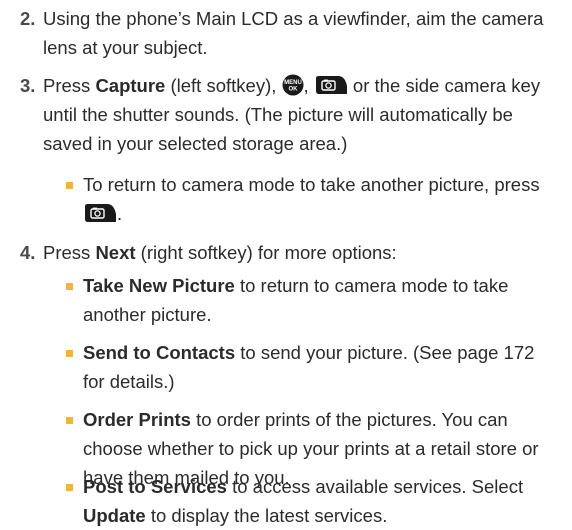 The width and height of the screenshot is (572, 530). What do you see at coordinates (159, 352) in the screenshot?
I see `option-title: Send to Contacts` at bounding box center [159, 352].